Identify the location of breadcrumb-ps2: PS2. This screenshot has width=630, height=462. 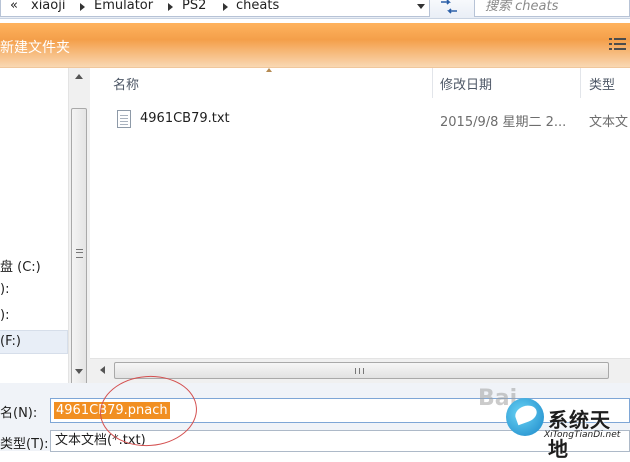
(194, 6).